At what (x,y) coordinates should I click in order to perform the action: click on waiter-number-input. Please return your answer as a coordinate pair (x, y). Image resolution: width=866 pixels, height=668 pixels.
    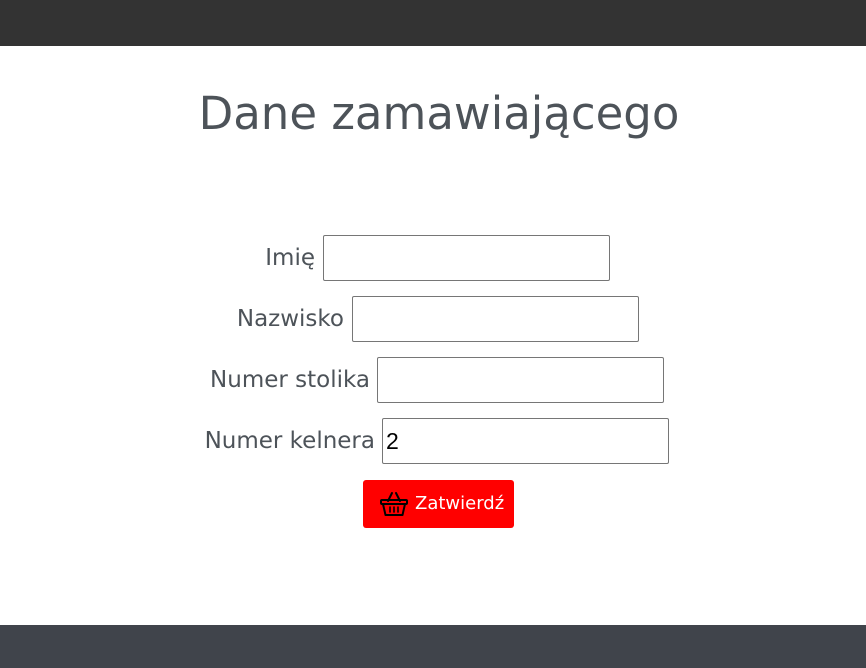
    Looking at the image, I should click on (525, 441).